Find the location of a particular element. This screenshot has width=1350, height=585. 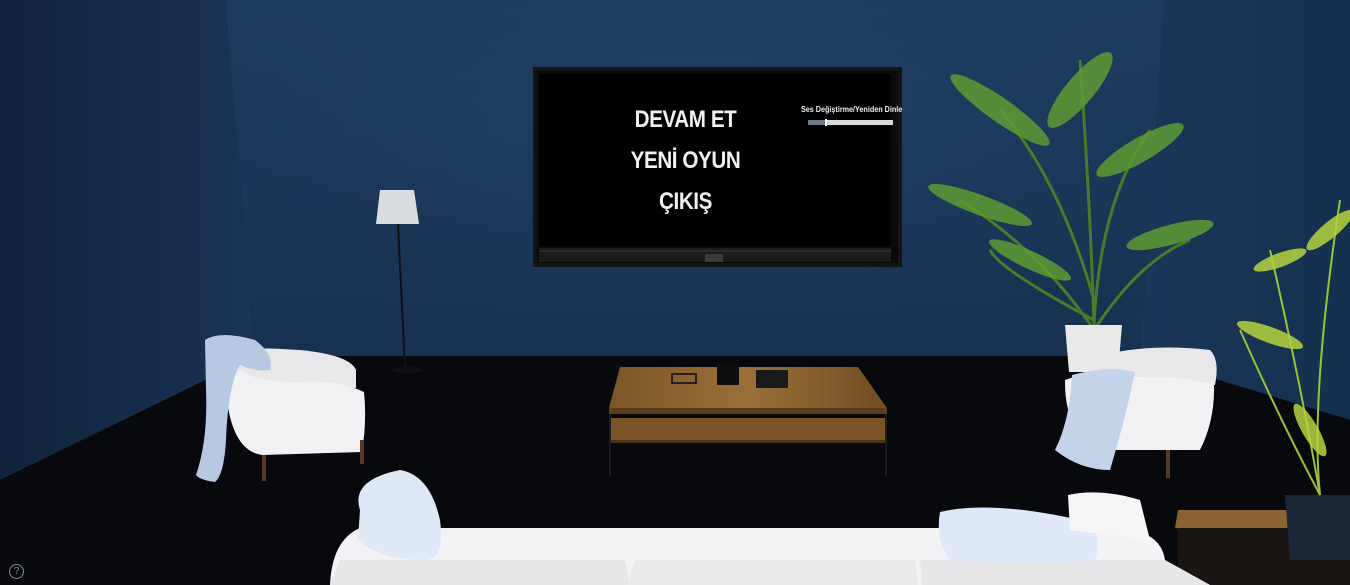

volume-slider-fill is located at coordinates (816, 122).